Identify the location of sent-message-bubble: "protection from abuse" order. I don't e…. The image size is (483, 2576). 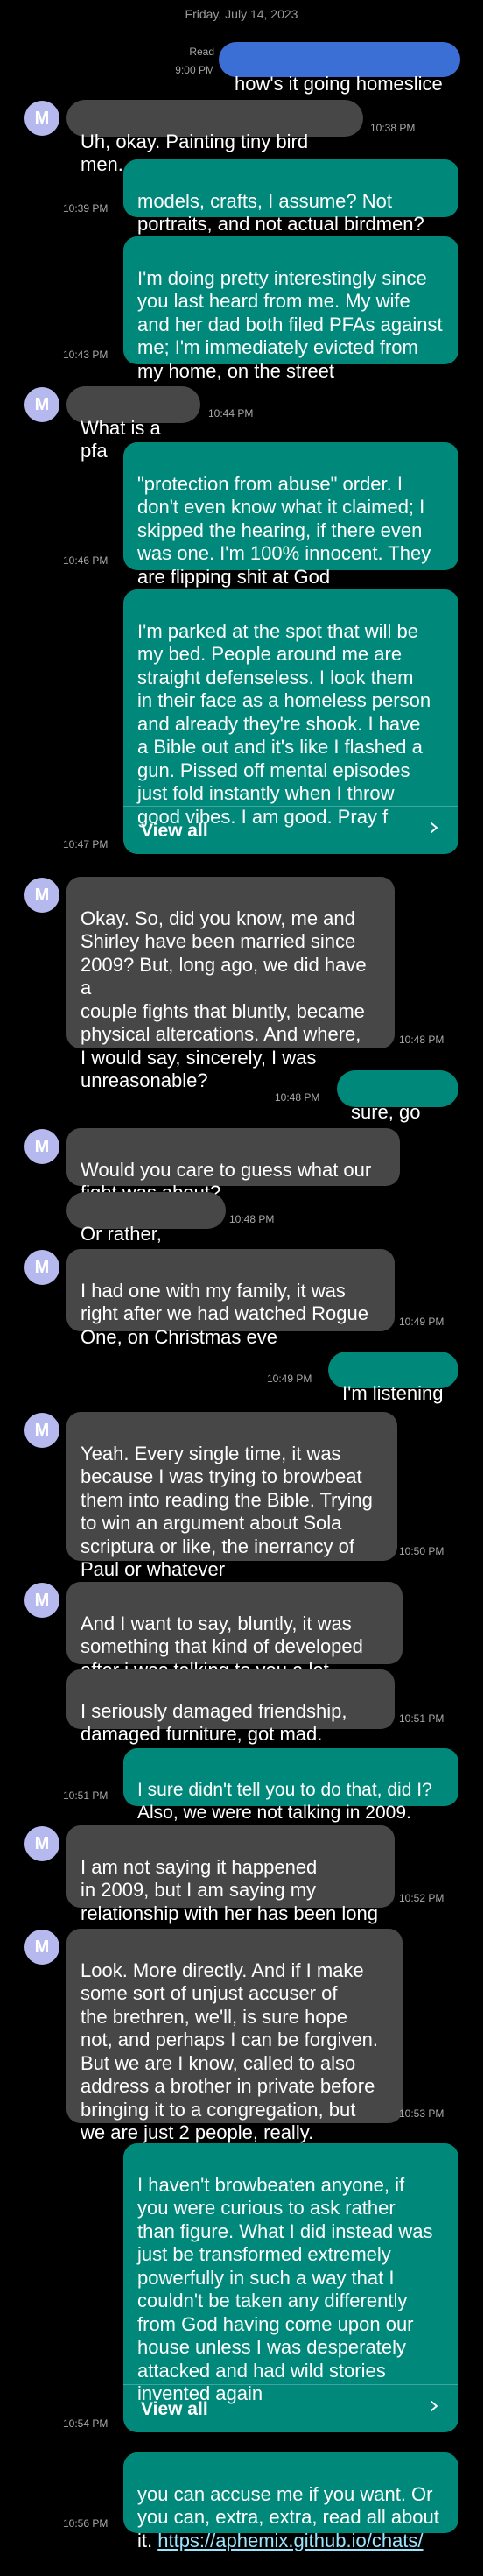
(290, 515).